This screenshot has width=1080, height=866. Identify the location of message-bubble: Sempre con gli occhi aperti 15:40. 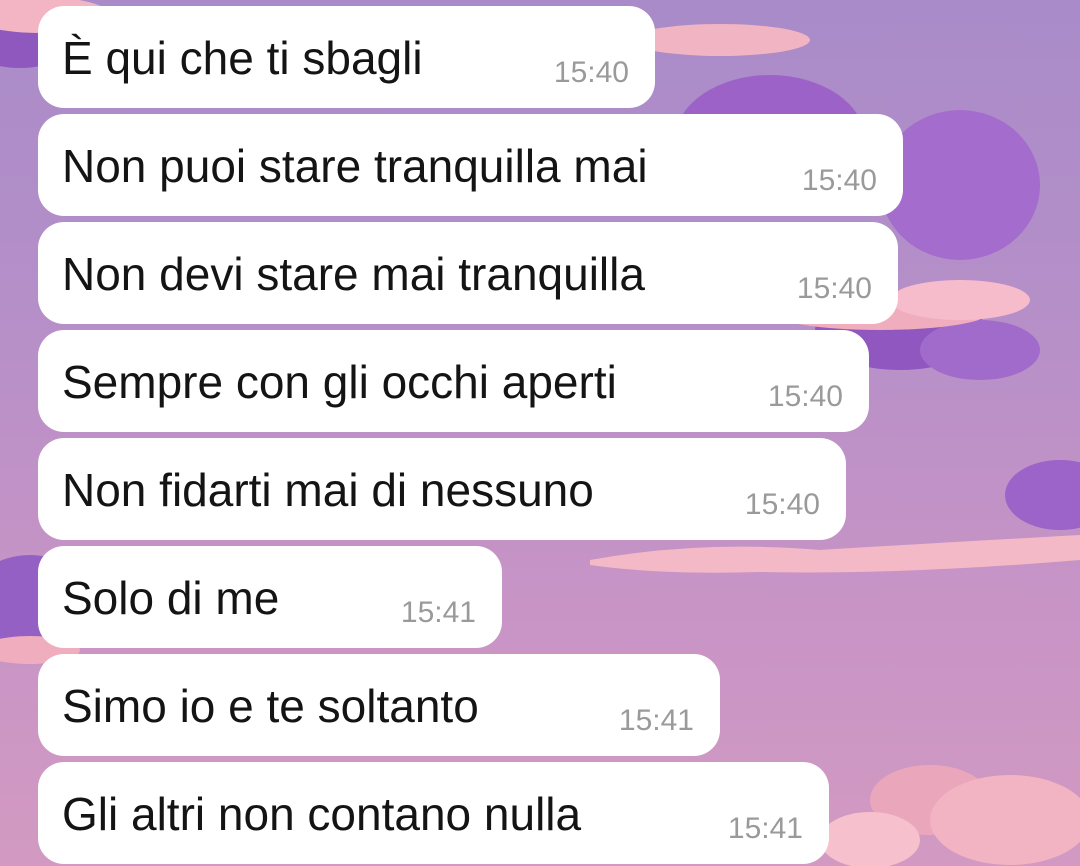
(453, 381).